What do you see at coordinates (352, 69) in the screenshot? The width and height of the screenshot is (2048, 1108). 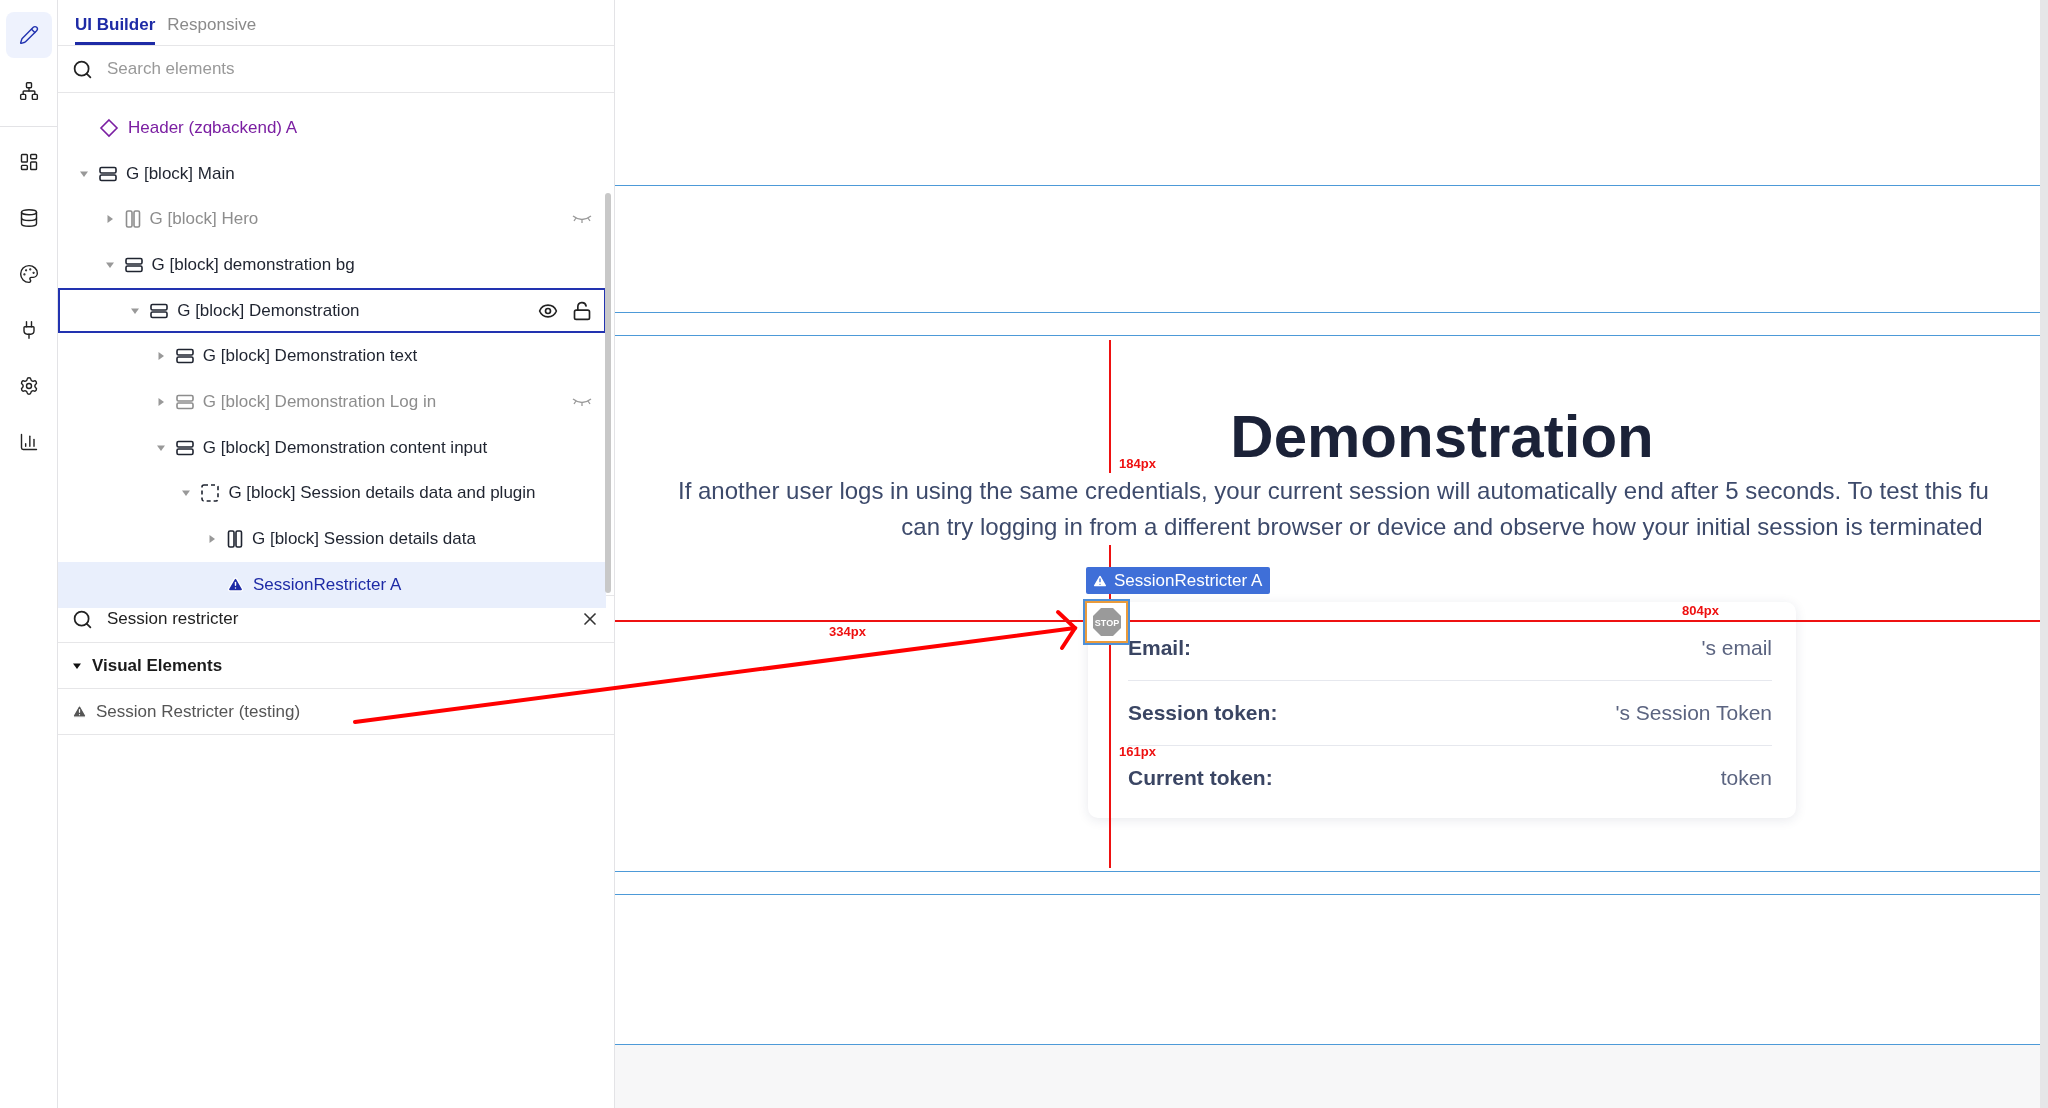 I see `search-field: Search elements` at bounding box center [352, 69].